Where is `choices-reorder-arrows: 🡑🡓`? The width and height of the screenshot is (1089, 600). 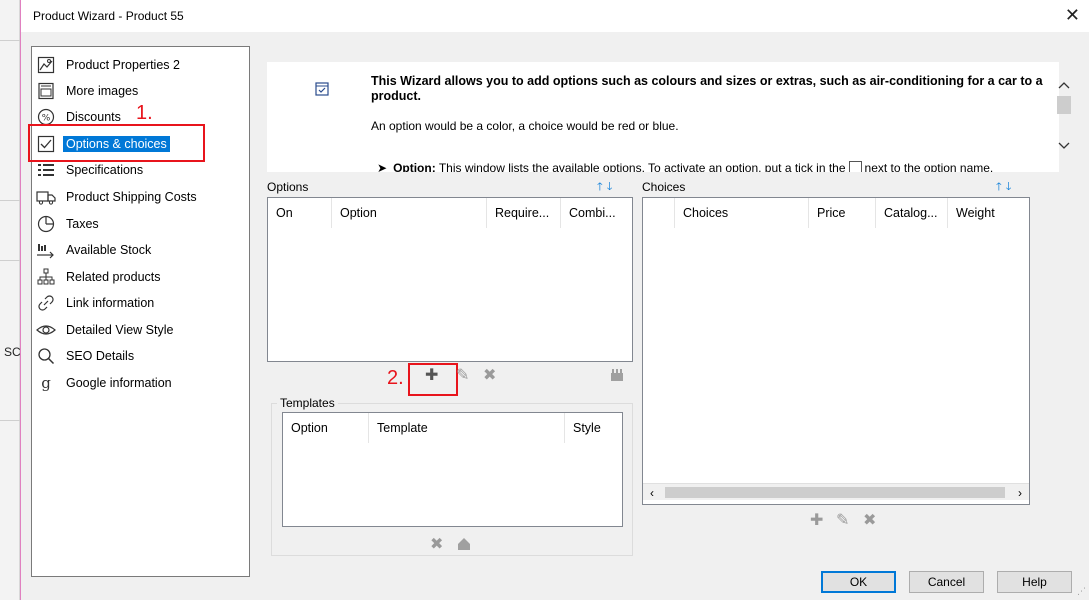
choices-reorder-arrows: 🡑🡓 is located at coordinates (1005, 187).